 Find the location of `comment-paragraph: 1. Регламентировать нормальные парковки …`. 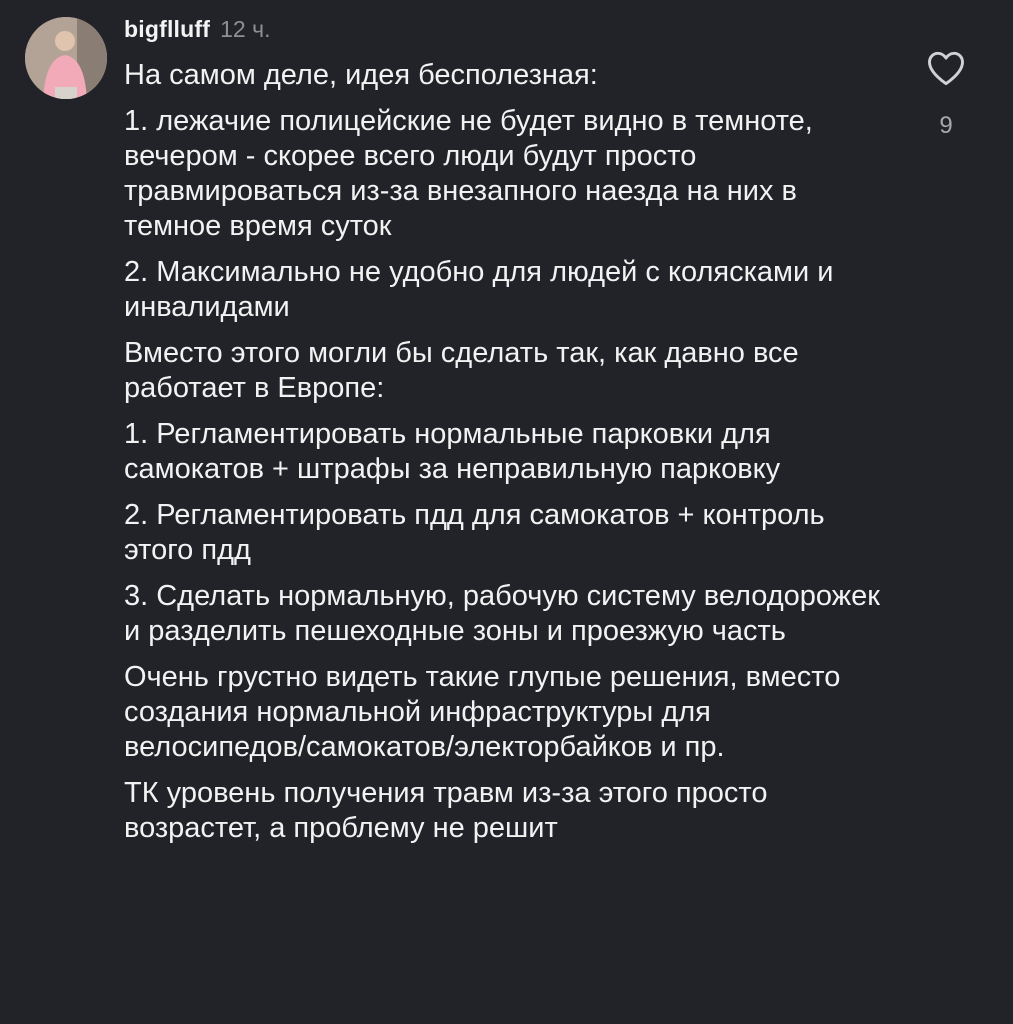

comment-paragraph: 1. Регламентировать нормальные парковки … is located at coordinates (452, 451).